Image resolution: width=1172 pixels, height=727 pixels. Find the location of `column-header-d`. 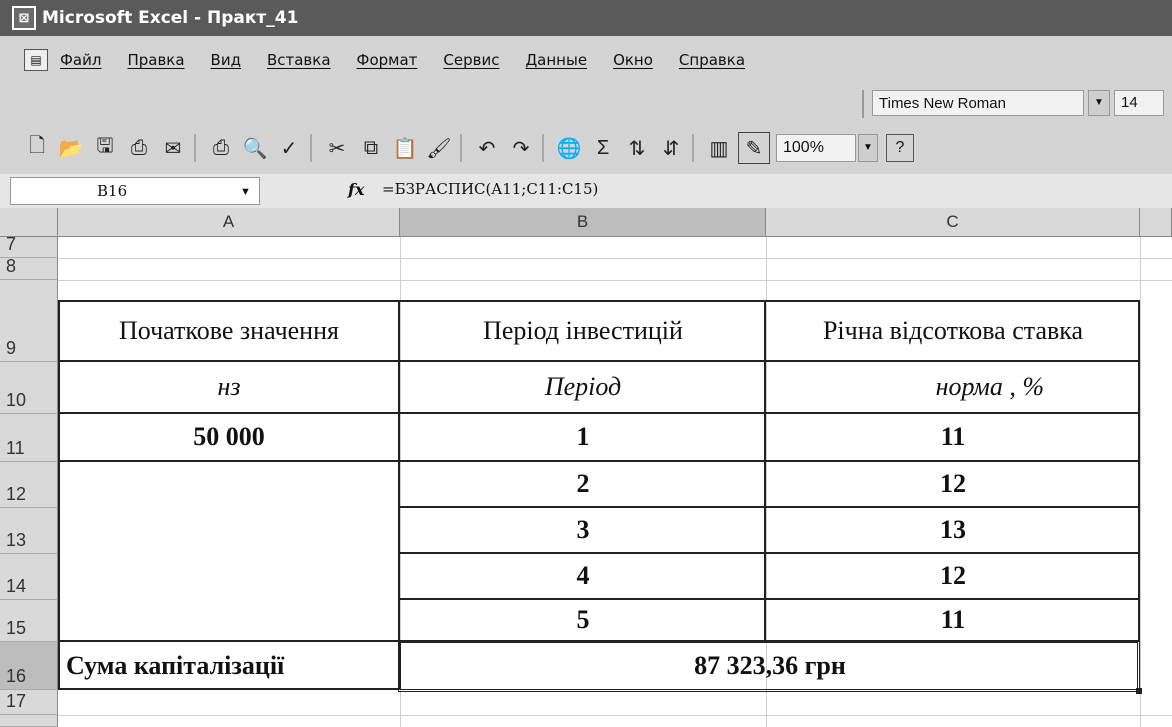

column-header-d is located at coordinates (1156, 222).